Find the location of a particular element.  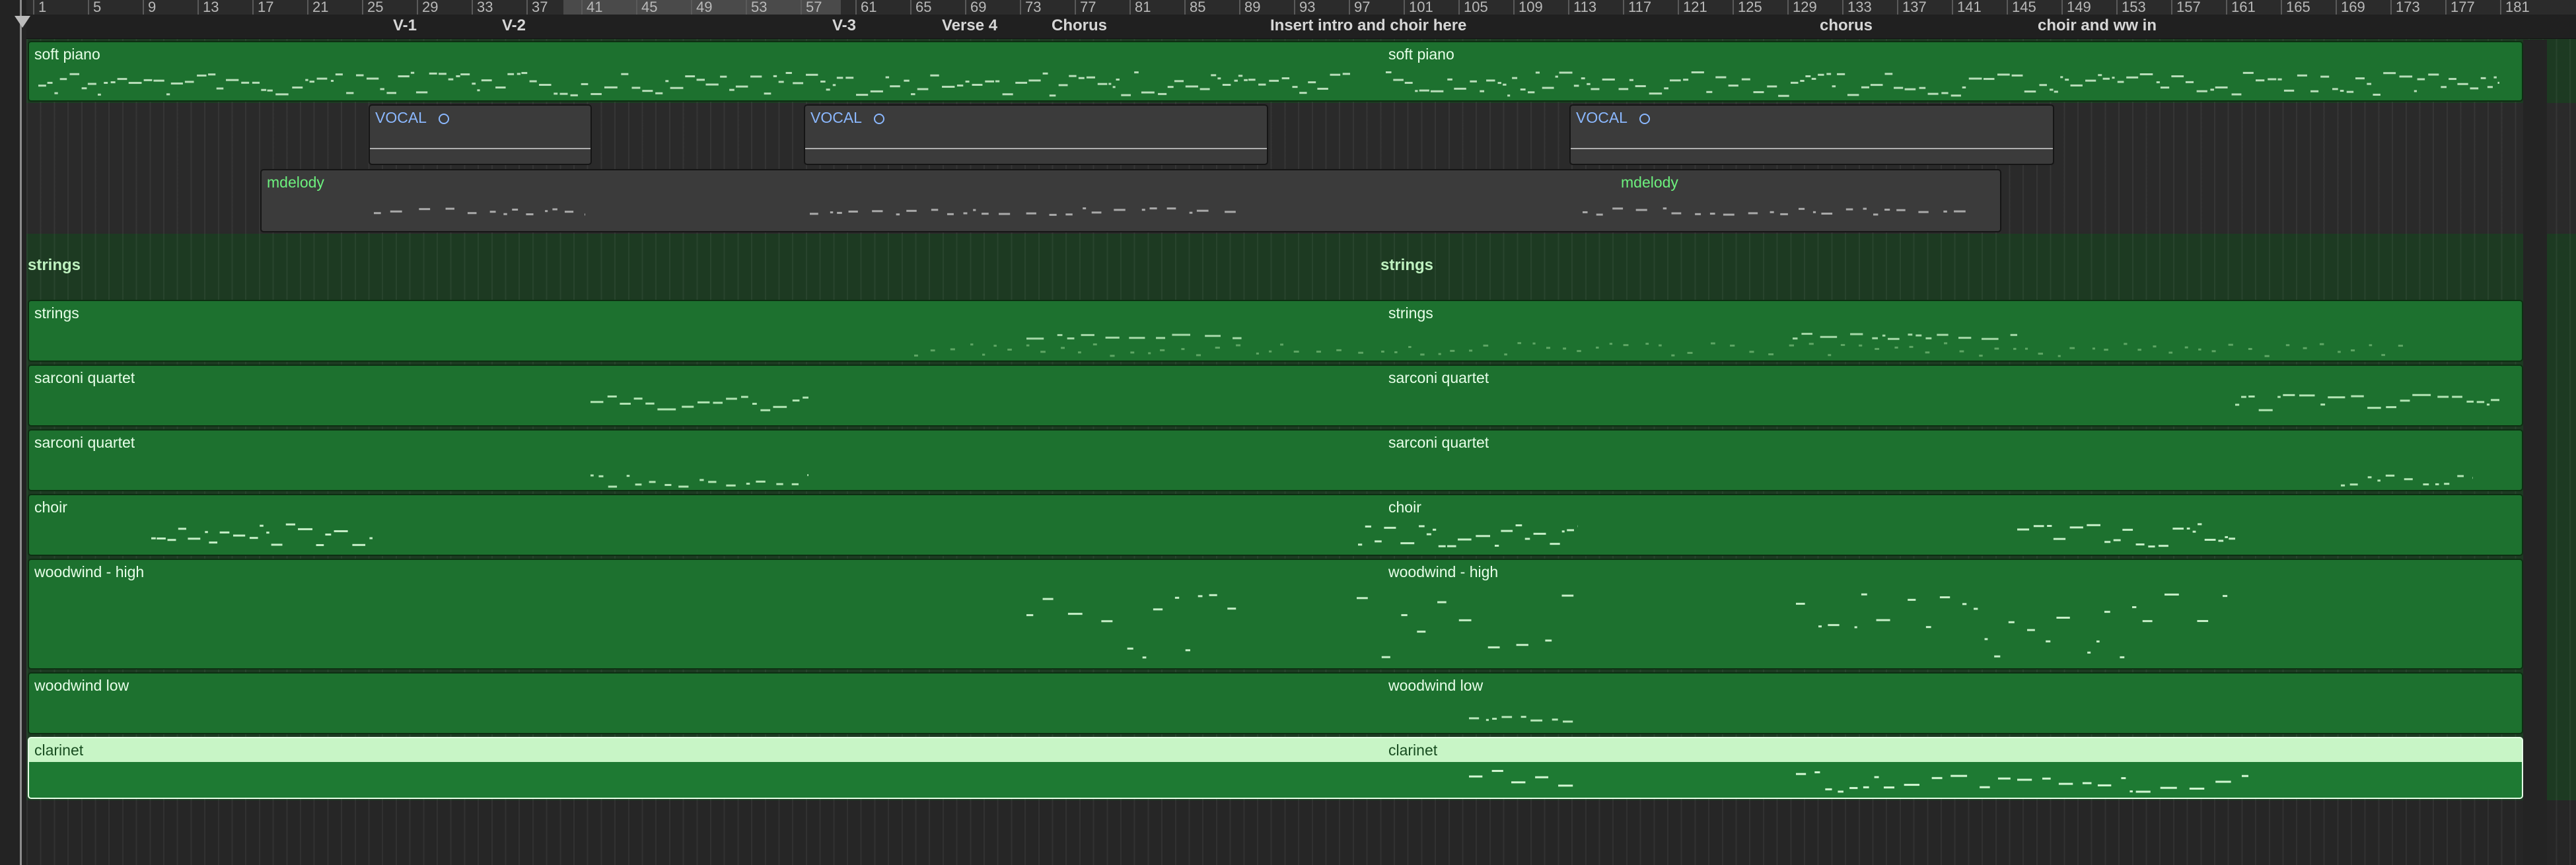

marker-v-1: V-1 is located at coordinates (405, 26).